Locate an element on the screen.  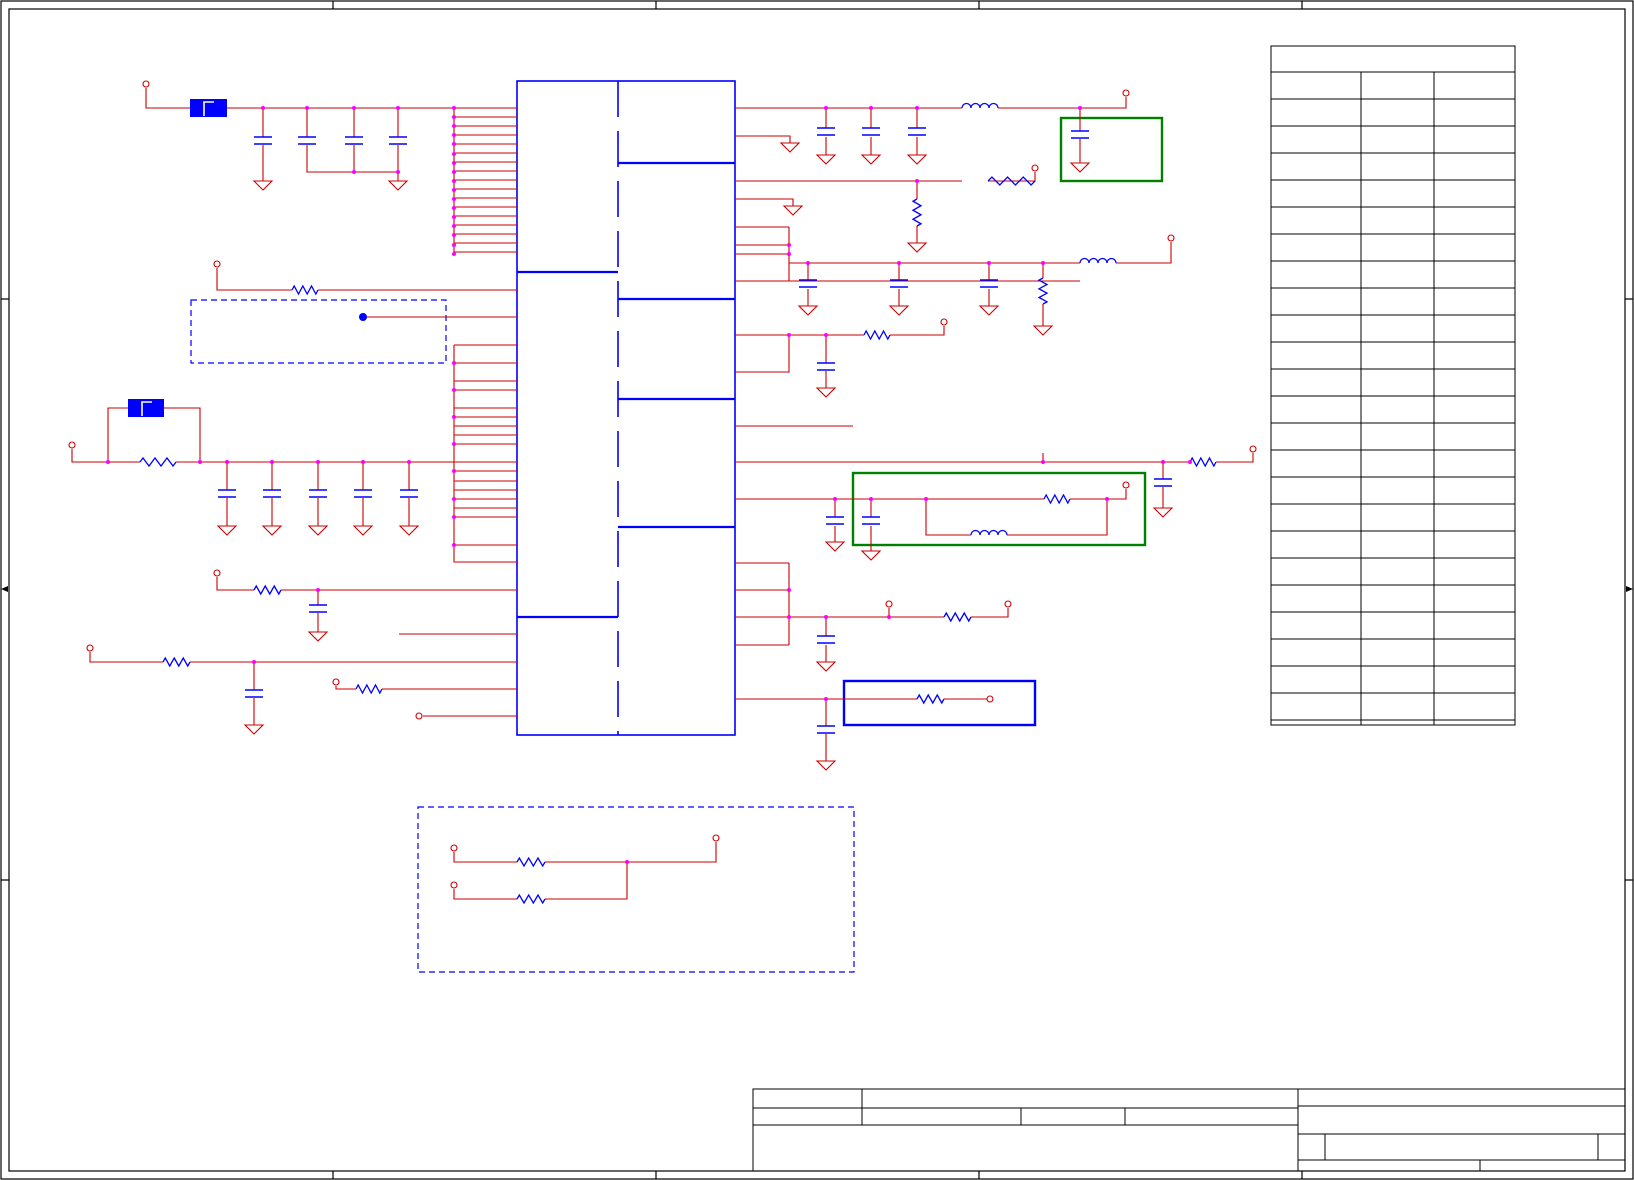
title-block is located at coordinates (1189, 1130).